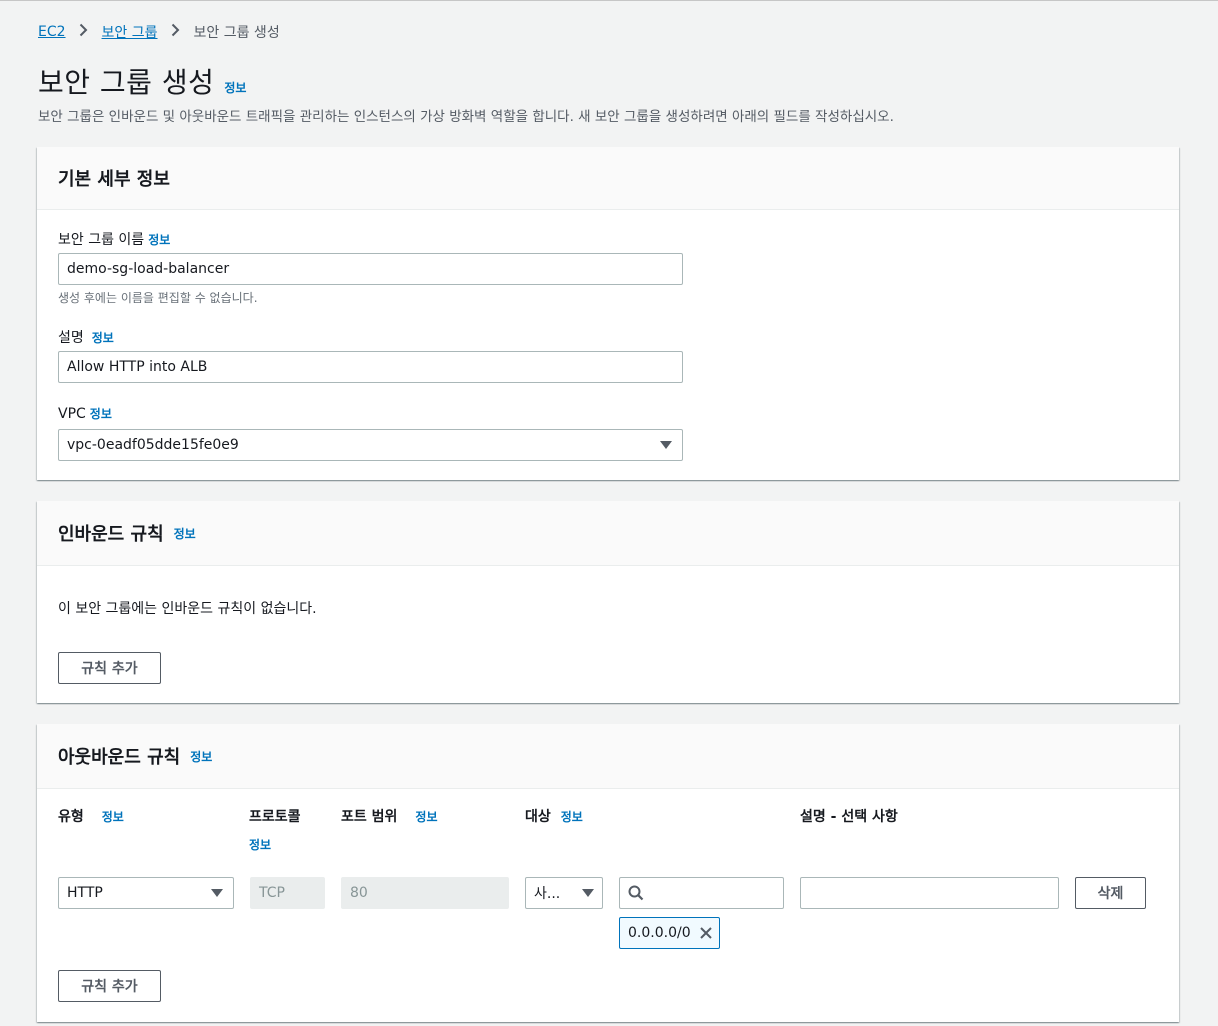  Describe the element at coordinates (659, 933) in the screenshot. I see `cidr-token-label: 0.0.0.0/0` at that location.